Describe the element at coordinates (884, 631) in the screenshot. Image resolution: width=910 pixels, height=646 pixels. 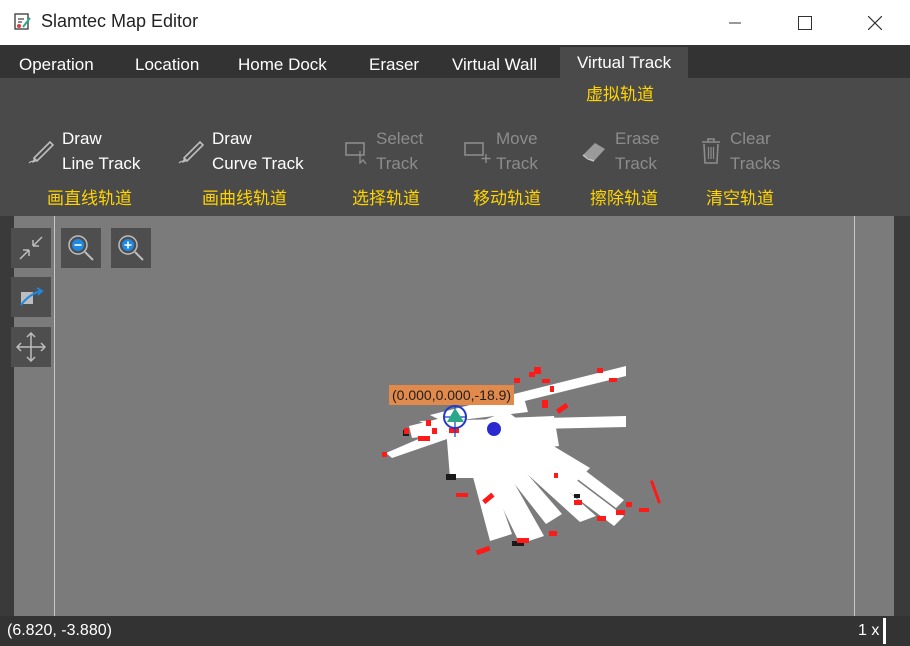
I see `resize-grip` at that location.